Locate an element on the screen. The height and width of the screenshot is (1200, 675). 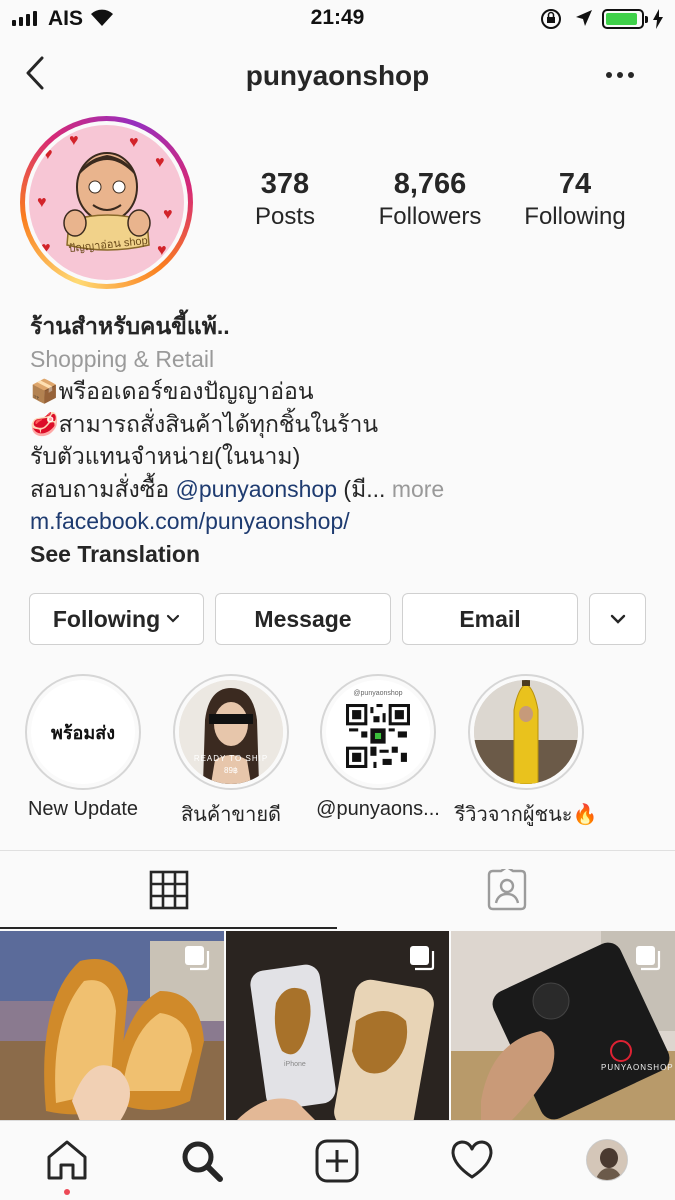
story-highlight: พร้อมส่ง New Update is located at coordinates (83, 747).